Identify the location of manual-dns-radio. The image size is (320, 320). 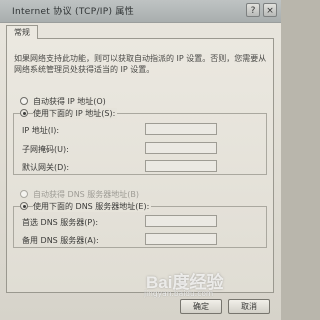
(24, 206).